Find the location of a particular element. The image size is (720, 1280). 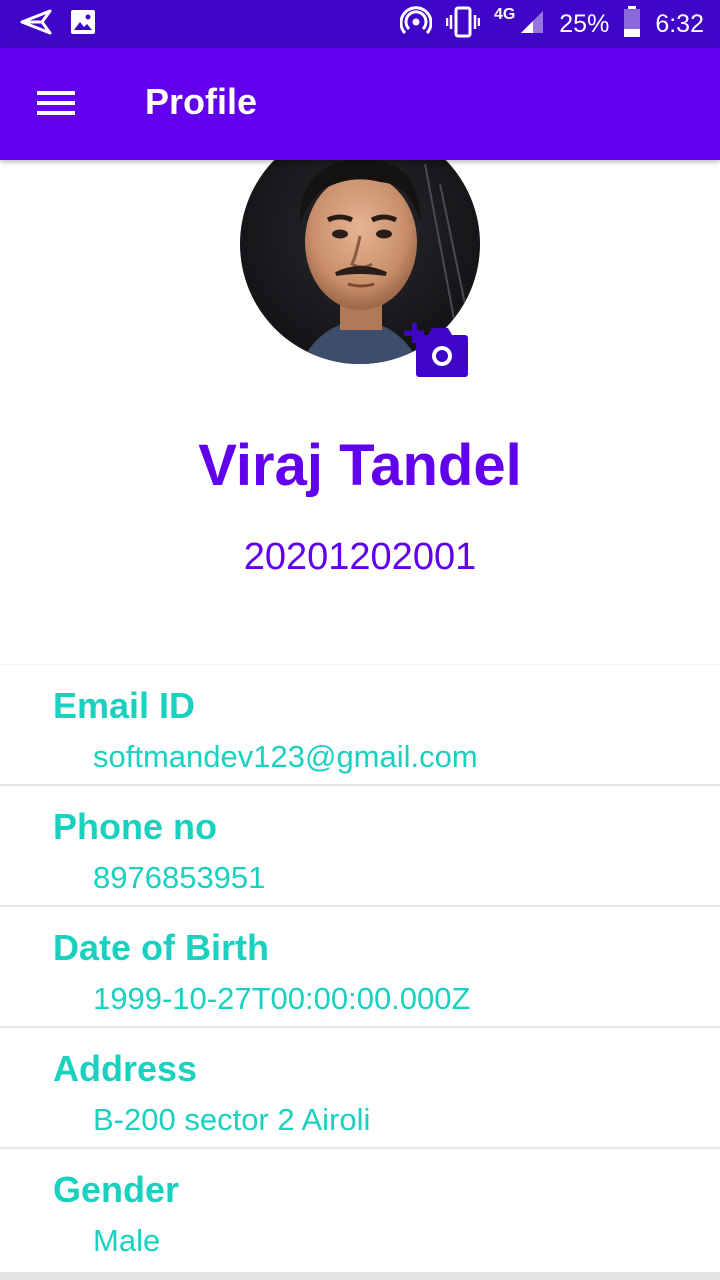

detail-value: Male is located at coordinates (127, 1240).